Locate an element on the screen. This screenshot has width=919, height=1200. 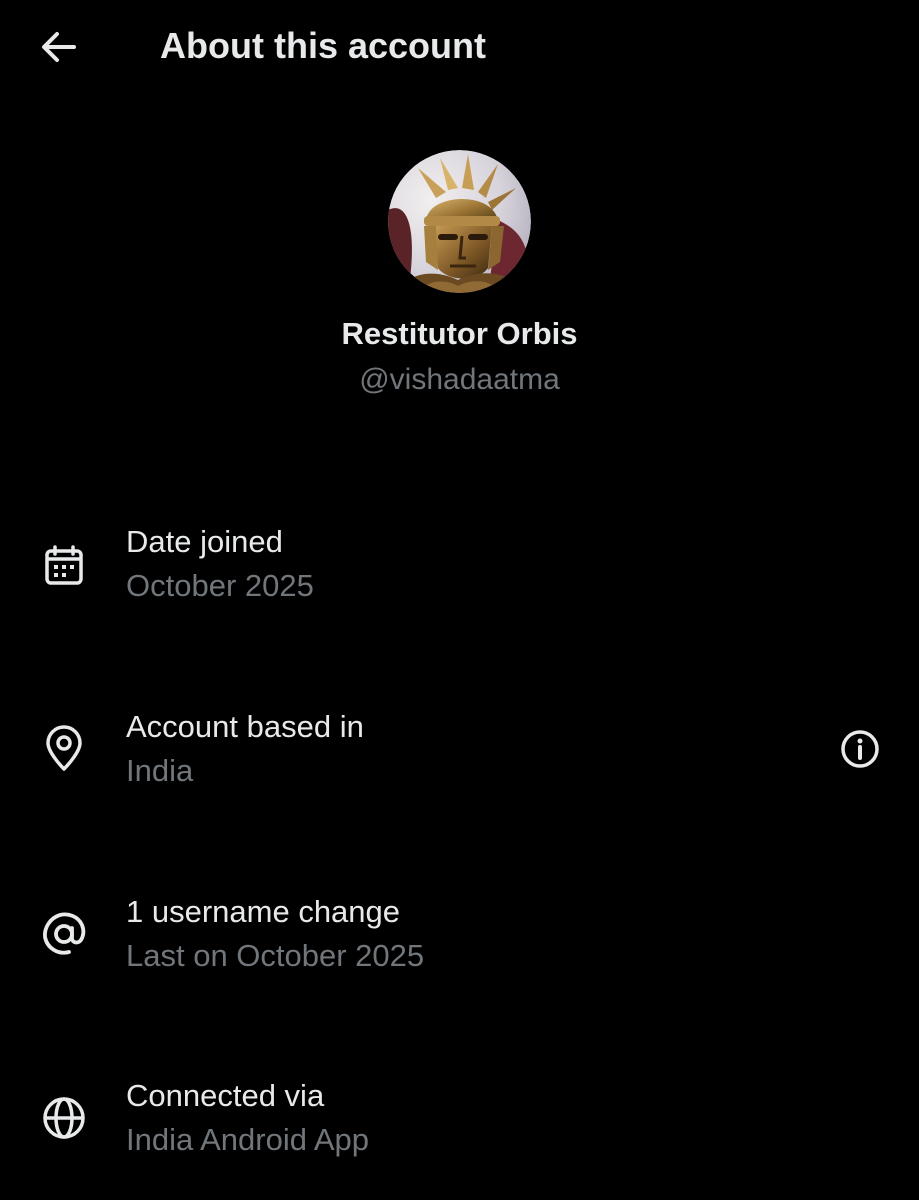
connected-via-row: Connected via India Android App is located at coordinates (459, 1136).